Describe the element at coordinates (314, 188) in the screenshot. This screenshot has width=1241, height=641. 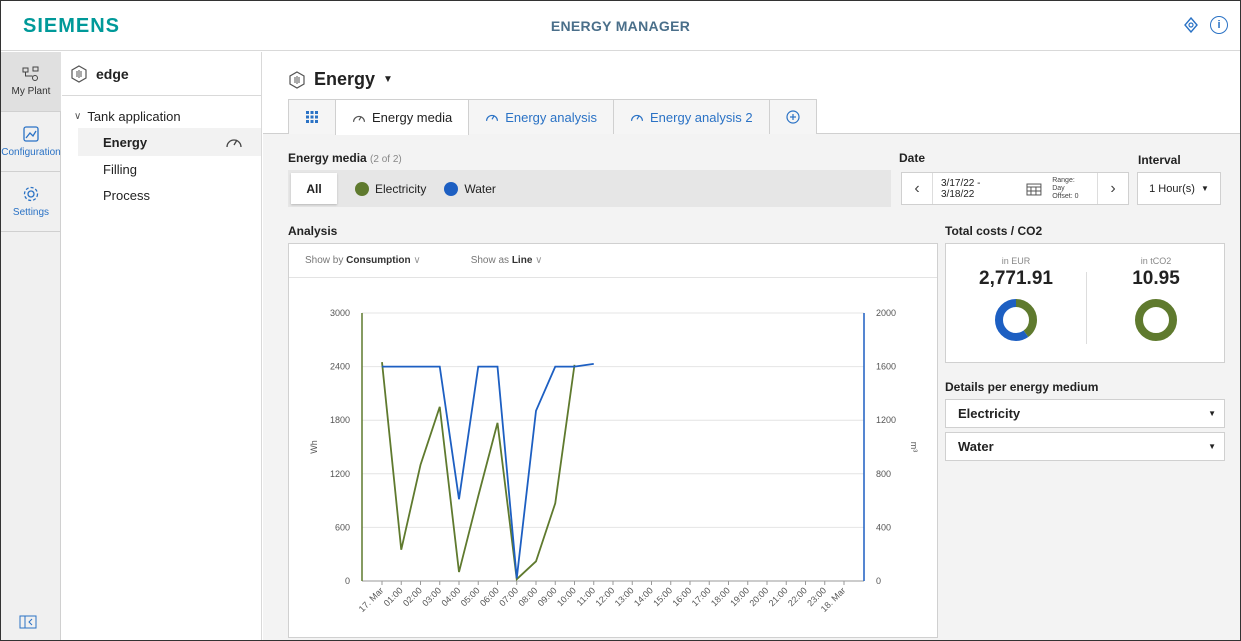
I see `filter-all-button: All` at that location.